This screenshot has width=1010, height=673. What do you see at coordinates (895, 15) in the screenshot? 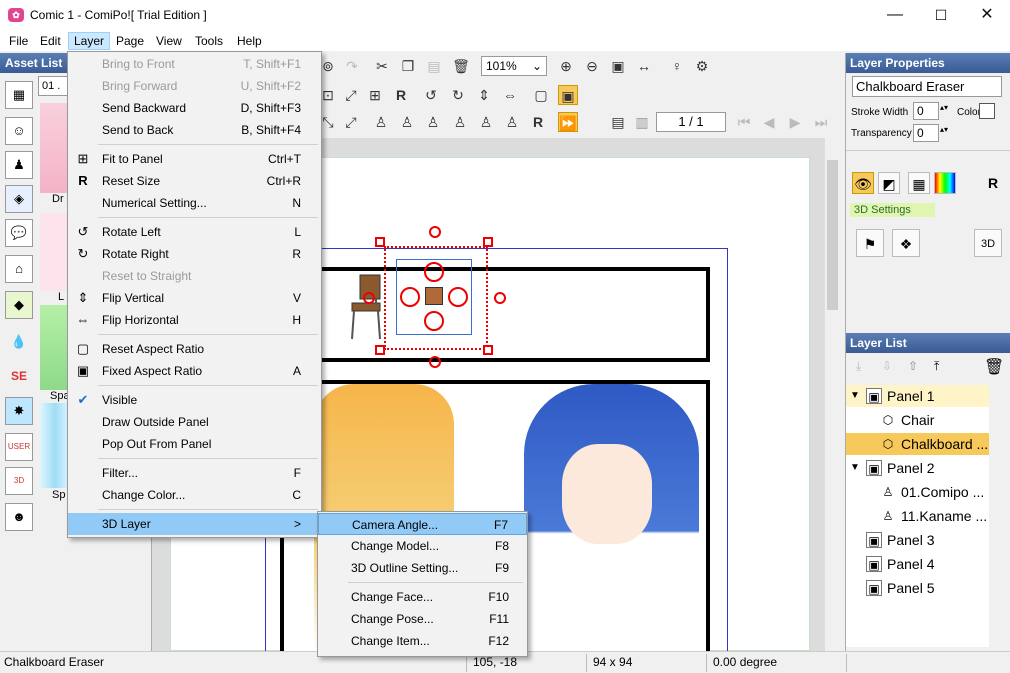
I see `minimize-button: —` at bounding box center [895, 15].